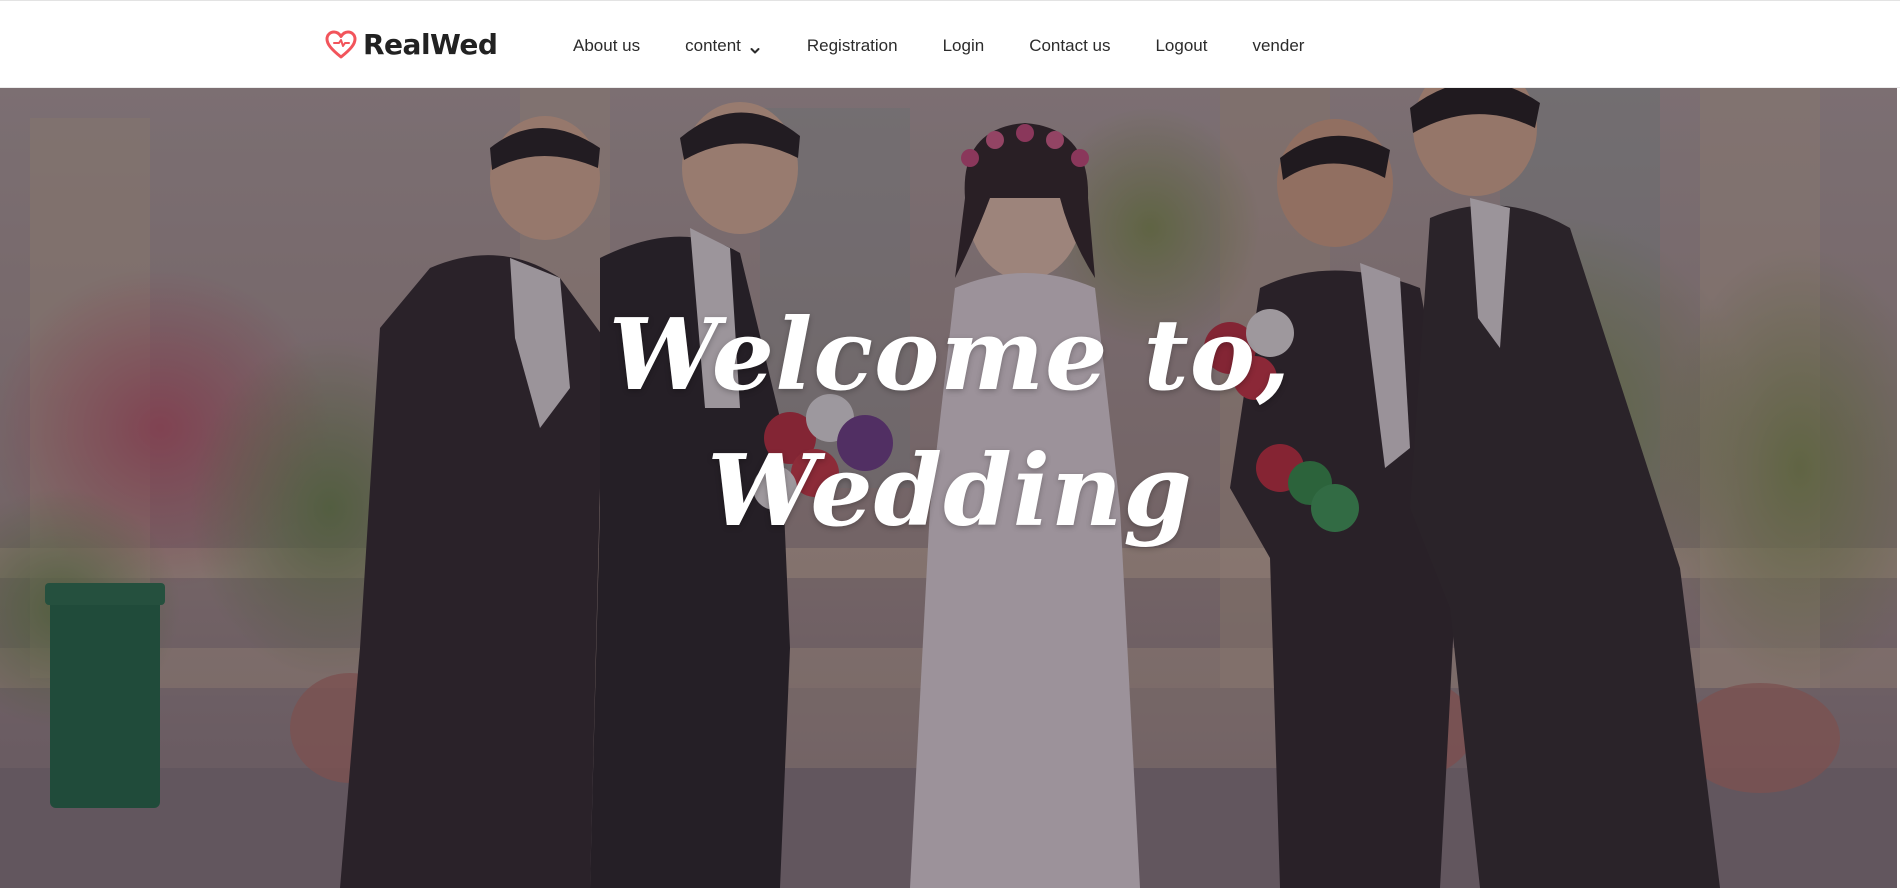  What do you see at coordinates (950, 890) in the screenshot?
I see `page-bottom-edge` at bounding box center [950, 890].